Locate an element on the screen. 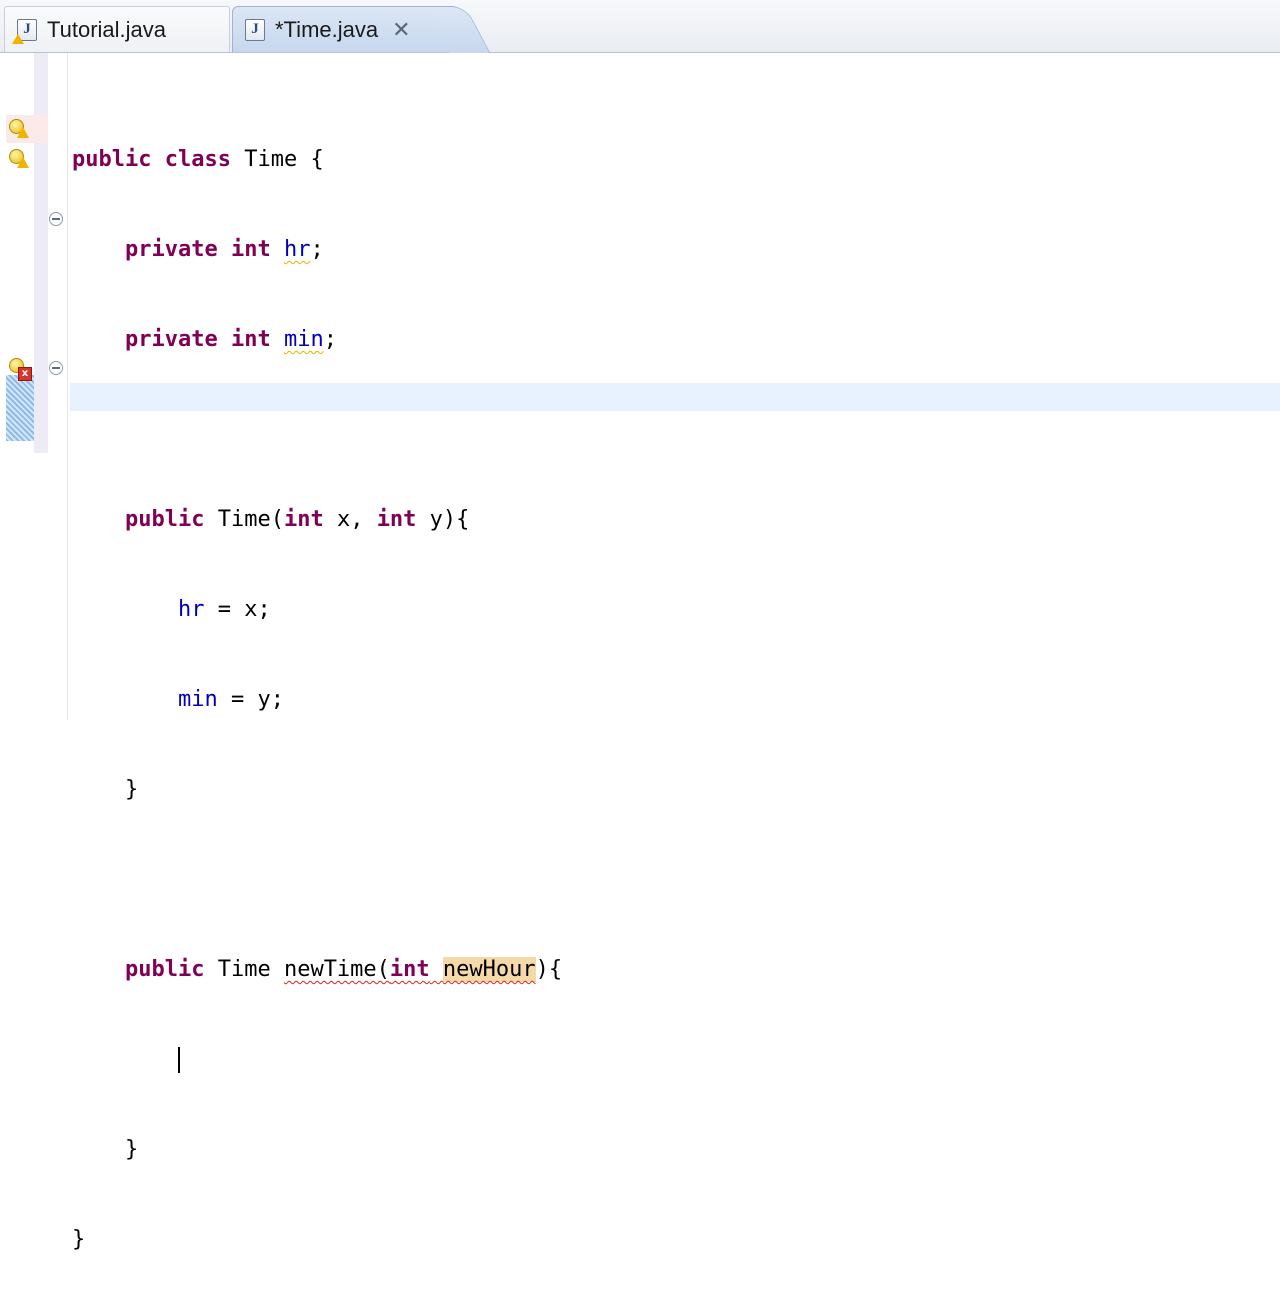  close-tab-icon: ✕ is located at coordinates (401, 29).